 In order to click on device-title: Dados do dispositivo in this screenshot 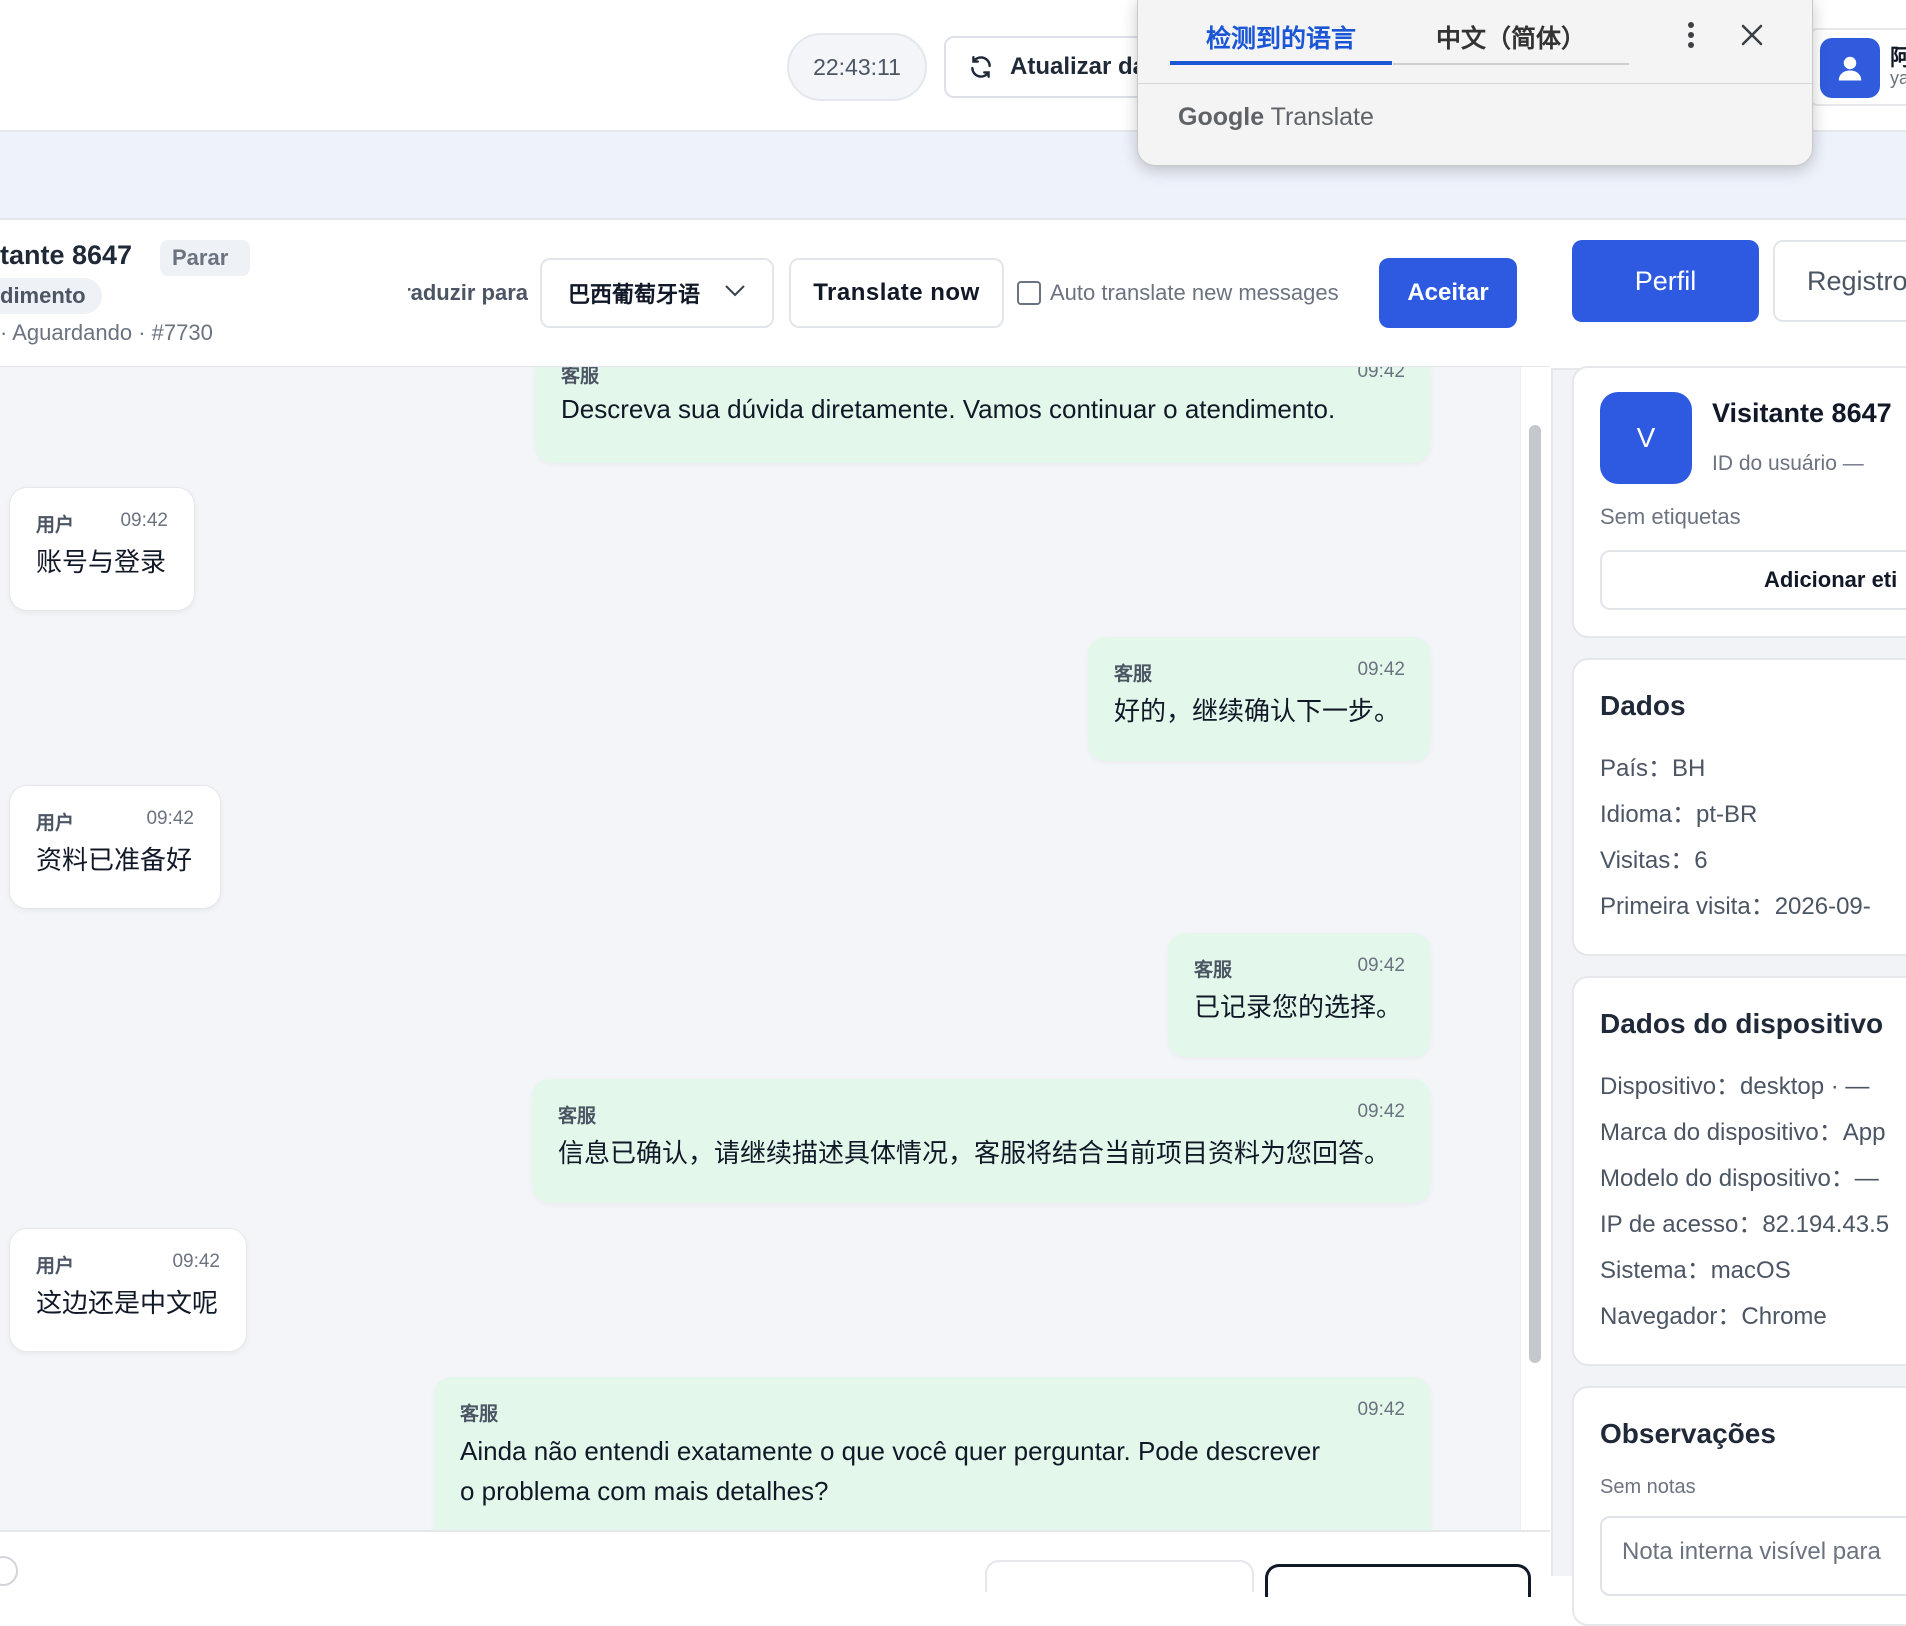, I will do `click(1742, 1023)`.